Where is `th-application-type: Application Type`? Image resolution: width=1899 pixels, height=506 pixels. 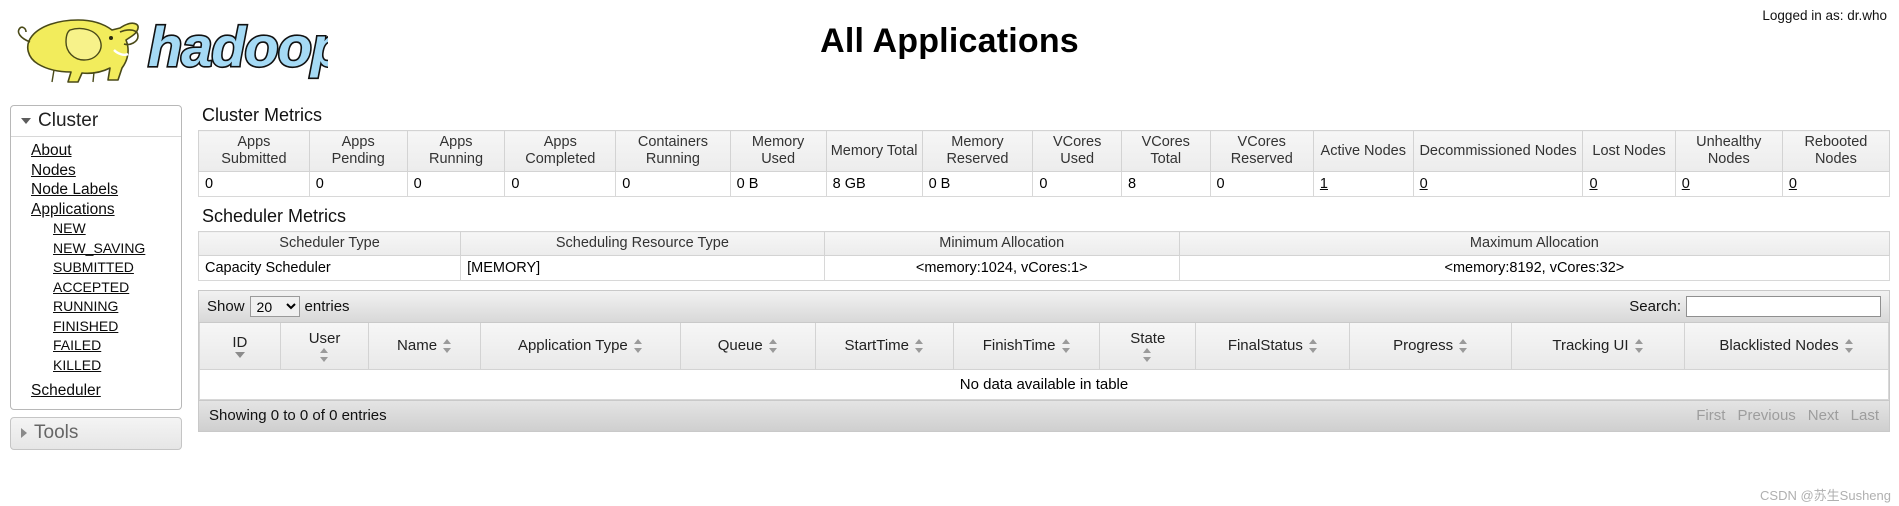
th-application-type: Application Type is located at coordinates (580, 346).